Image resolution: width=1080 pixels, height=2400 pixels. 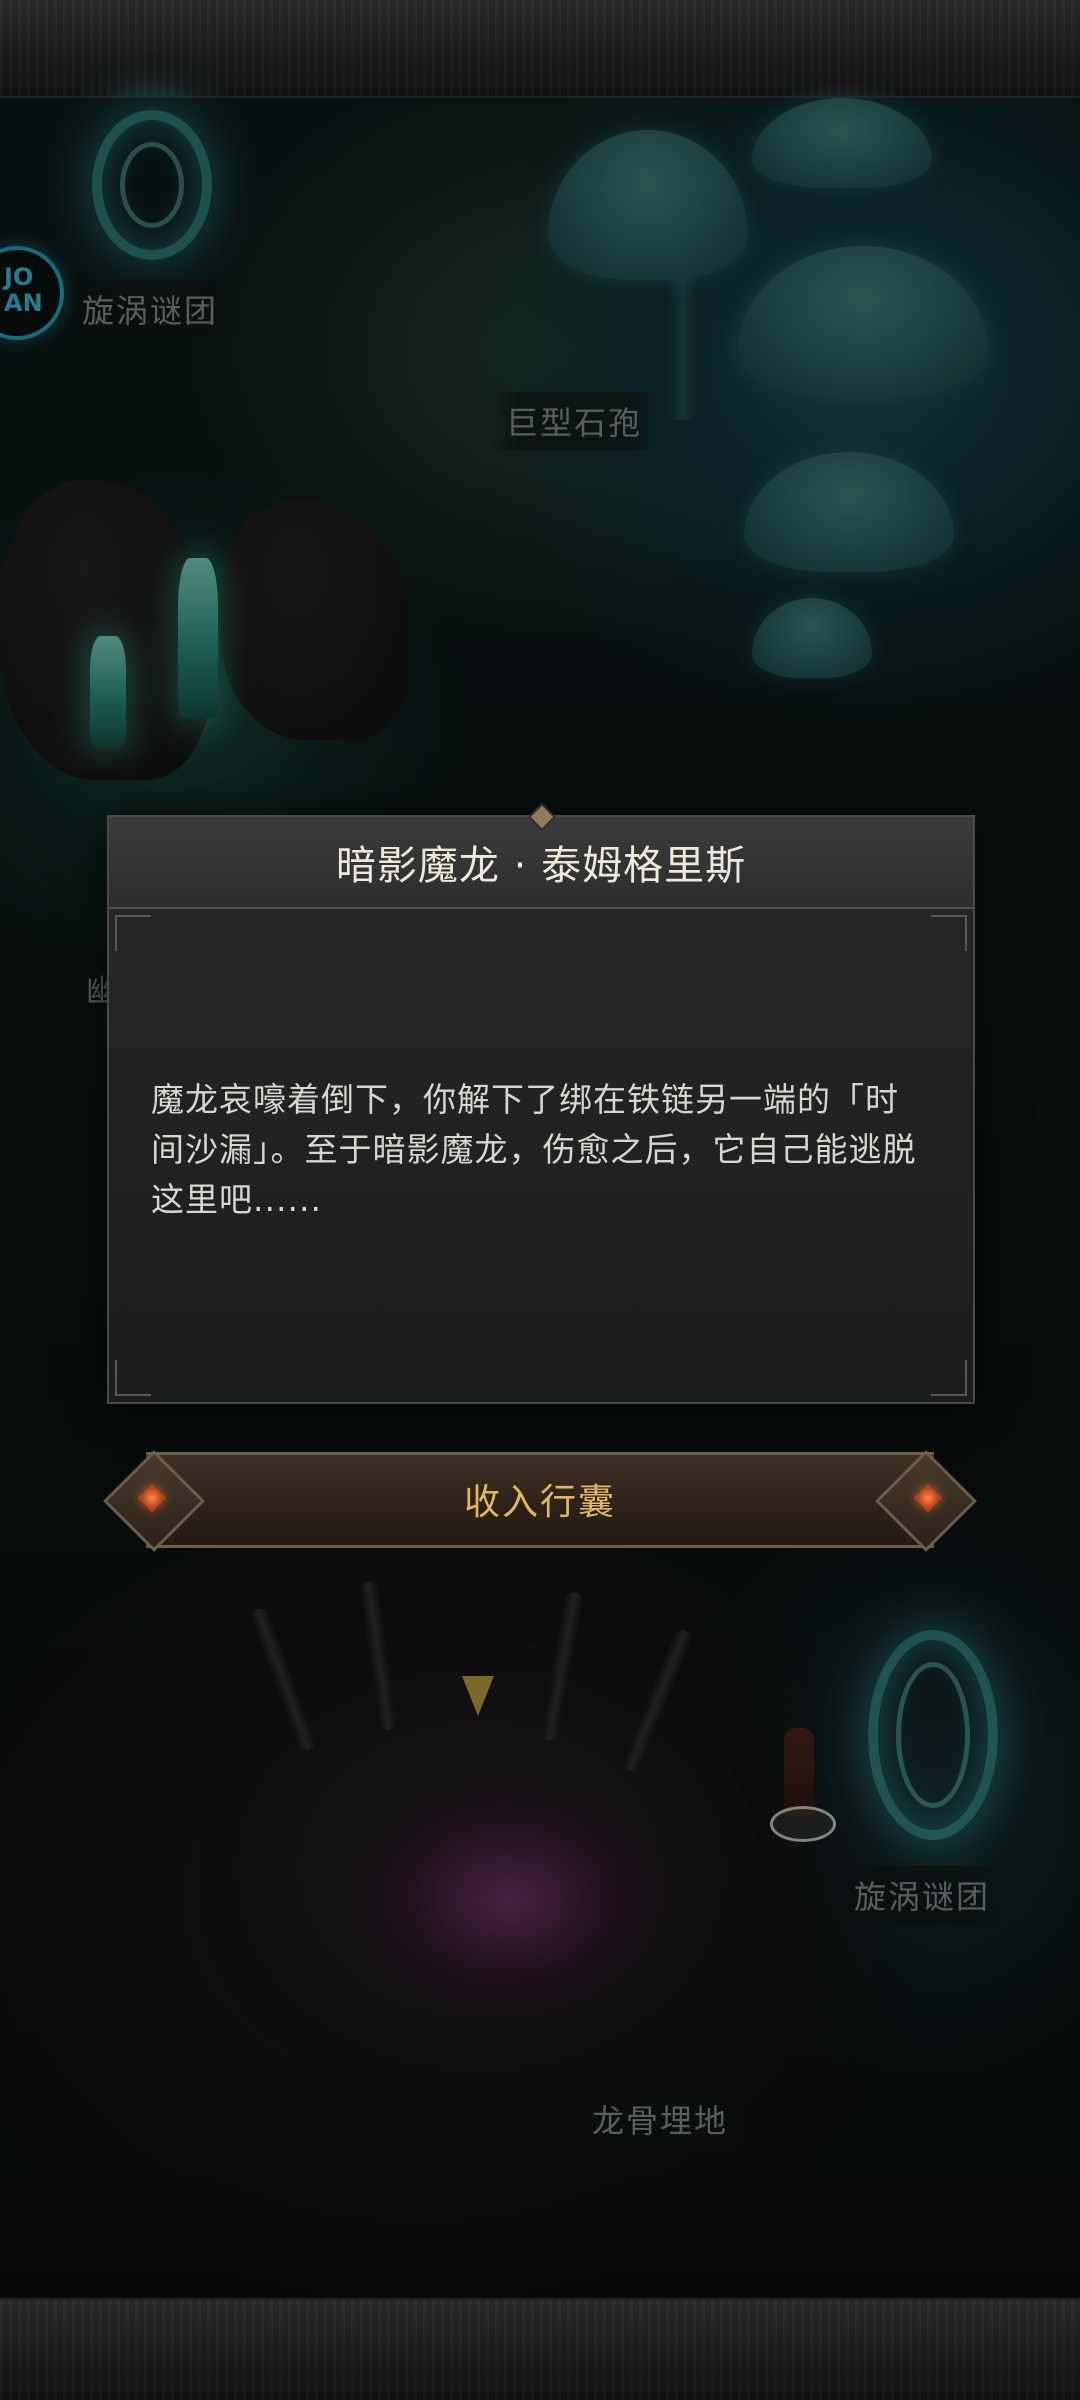 I want to click on top-frame-bar, so click(x=540, y=49).